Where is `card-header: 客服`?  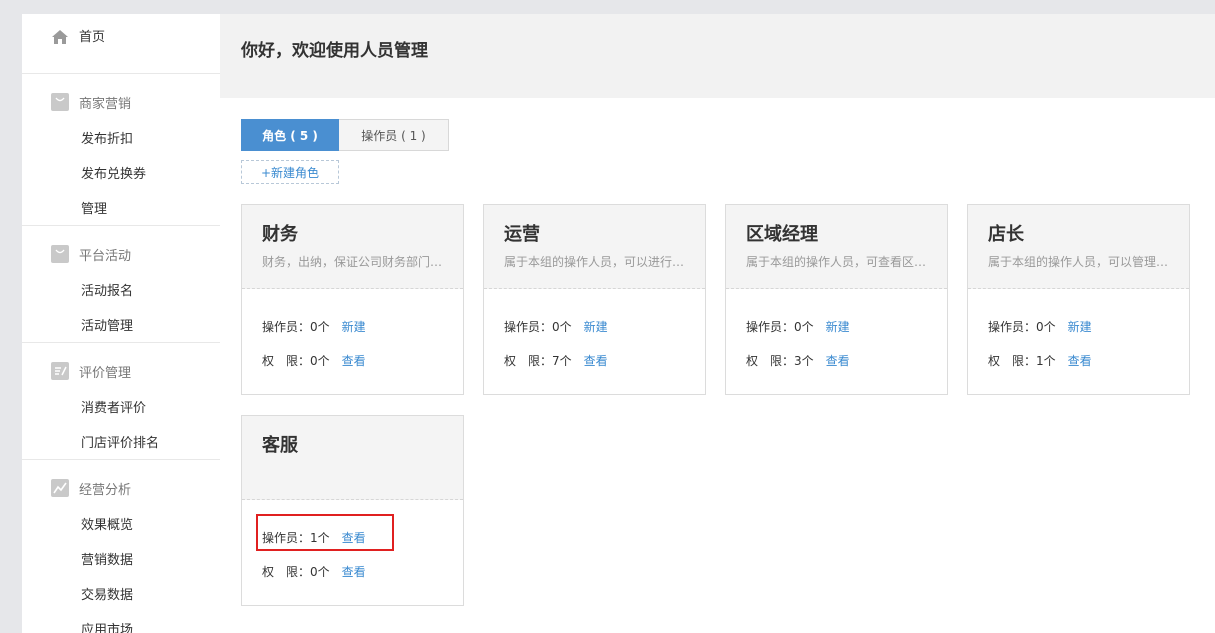
card-header: 客服 is located at coordinates (352, 458).